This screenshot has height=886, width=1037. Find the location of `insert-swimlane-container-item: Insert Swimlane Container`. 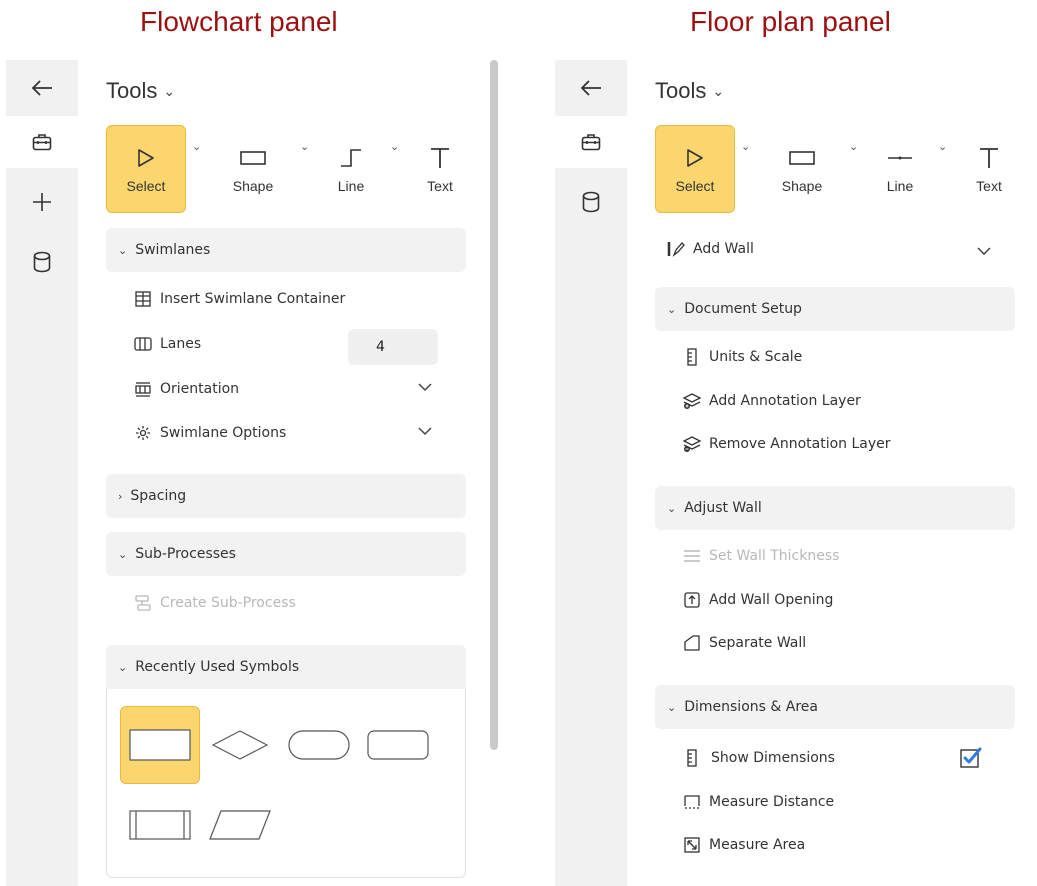

insert-swimlane-container-item: Insert Swimlane Container is located at coordinates (239, 299).